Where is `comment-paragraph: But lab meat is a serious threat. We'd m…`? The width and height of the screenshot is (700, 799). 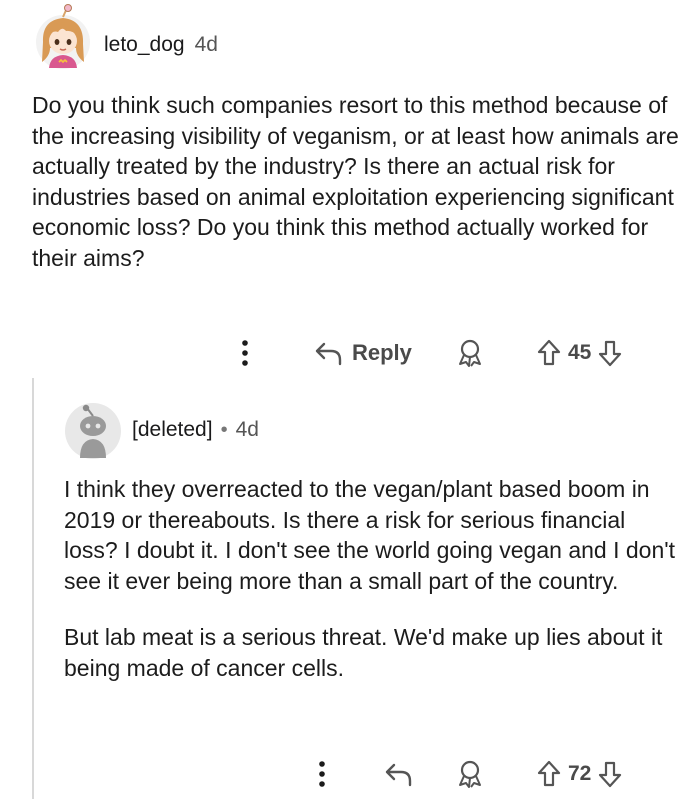
comment-paragraph: But lab meat is a serious threat. We'd m… is located at coordinates (363, 652).